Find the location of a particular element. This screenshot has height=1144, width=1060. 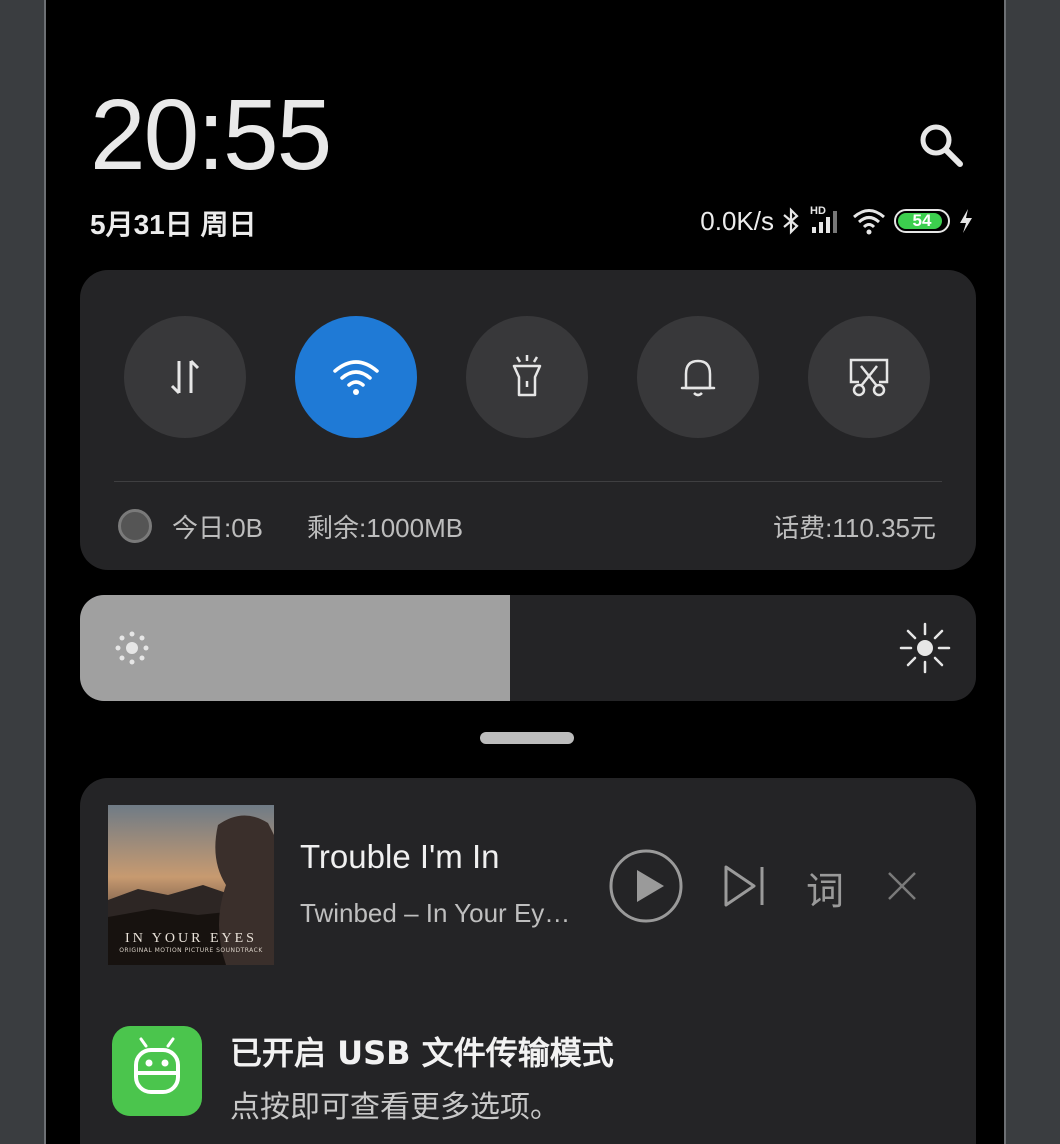

bluetooth-icon is located at coordinates (791, 221).